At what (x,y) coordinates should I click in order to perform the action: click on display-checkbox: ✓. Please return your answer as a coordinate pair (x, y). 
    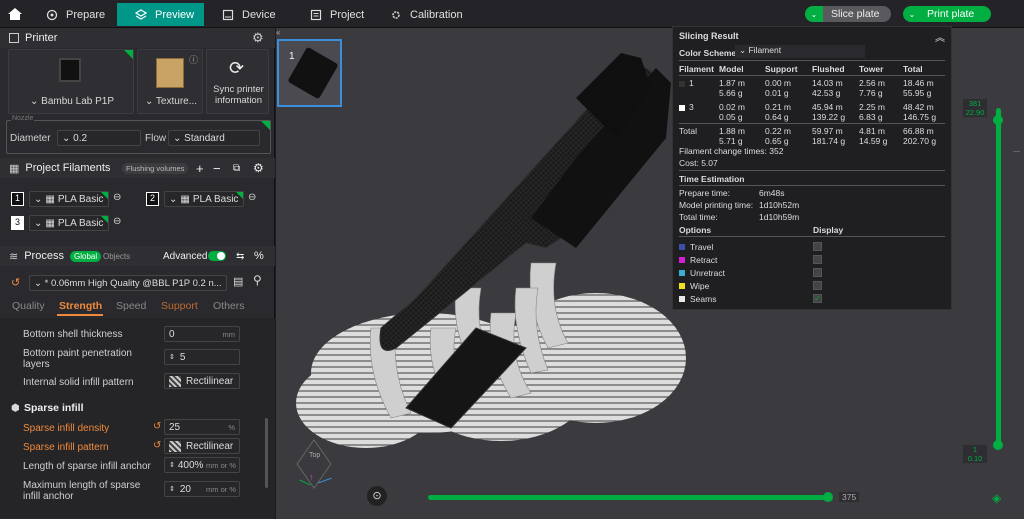
    Looking at the image, I should click on (817, 298).